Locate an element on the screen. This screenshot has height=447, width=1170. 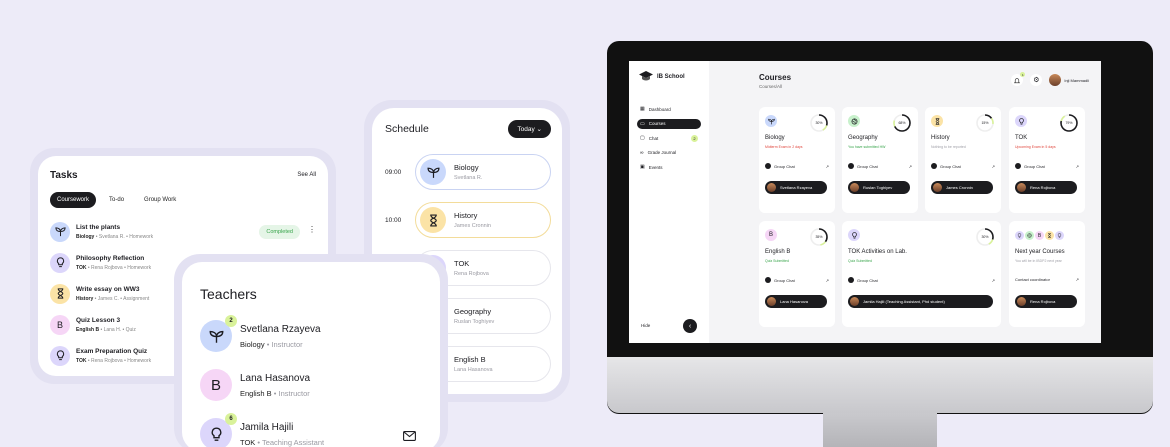
progress-label: 68% is located at coordinates (902, 123).